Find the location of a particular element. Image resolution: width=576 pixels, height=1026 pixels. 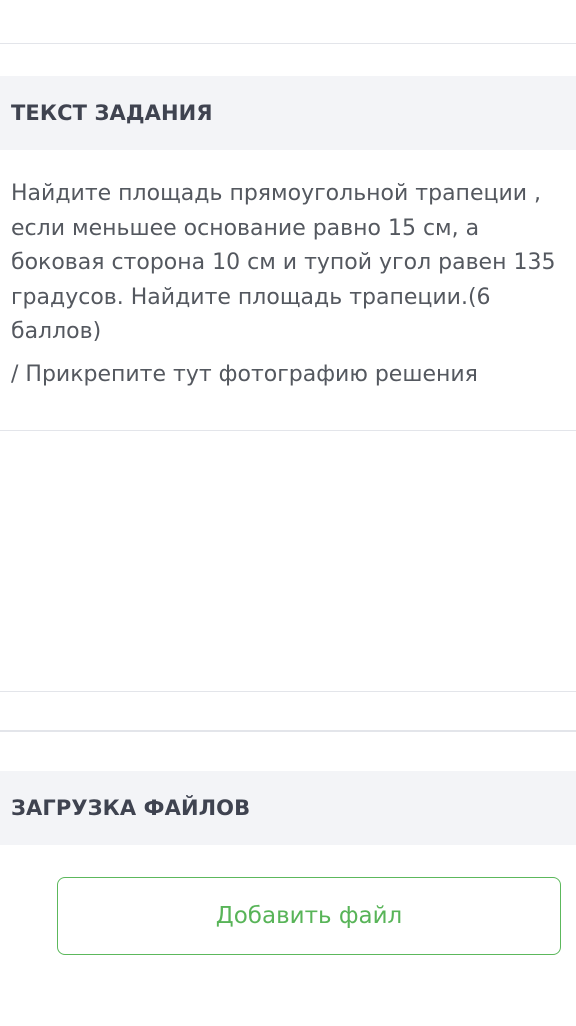

add-file-label: Добавить файл is located at coordinates (309, 916).